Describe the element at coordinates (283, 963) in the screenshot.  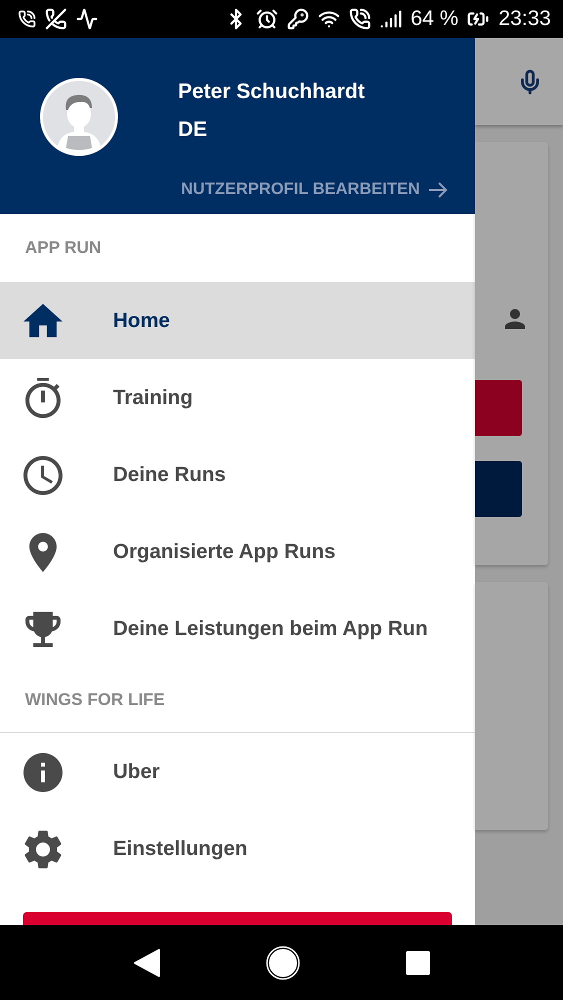
I see `home-nav-icon` at that location.